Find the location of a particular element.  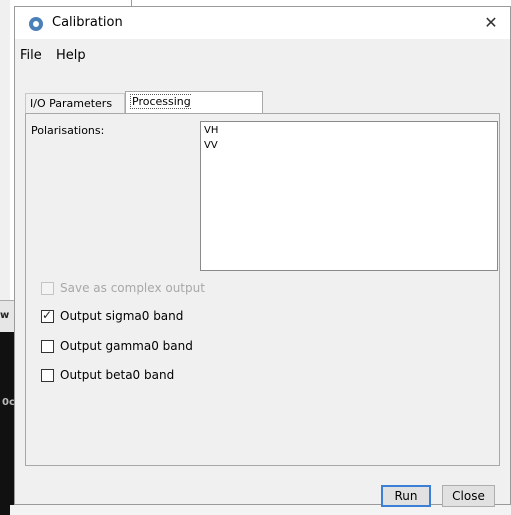

calibration-app-icon is located at coordinates (36, 24).